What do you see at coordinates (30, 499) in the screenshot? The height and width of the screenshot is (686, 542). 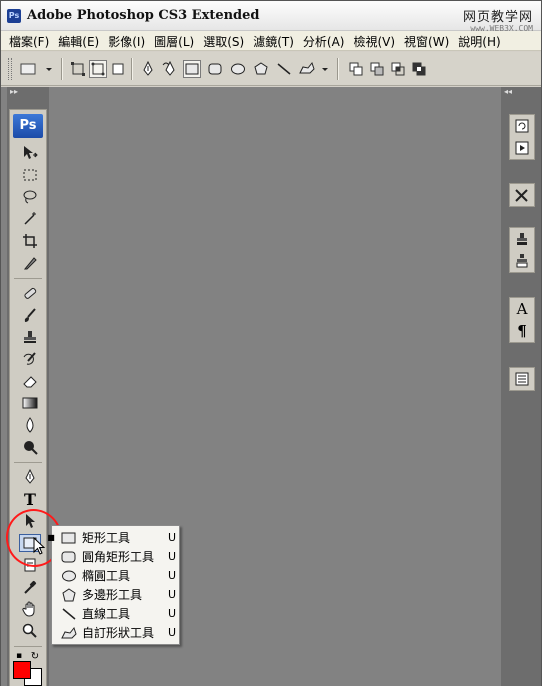 I see `type-tool-icon: T` at bounding box center [30, 499].